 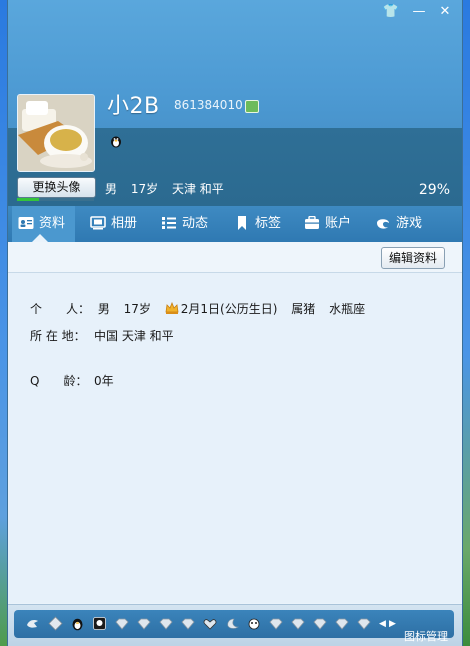 What do you see at coordinates (210, 624) in the screenshot?
I see `heart-gem-icon` at bounding box center [210, 624].